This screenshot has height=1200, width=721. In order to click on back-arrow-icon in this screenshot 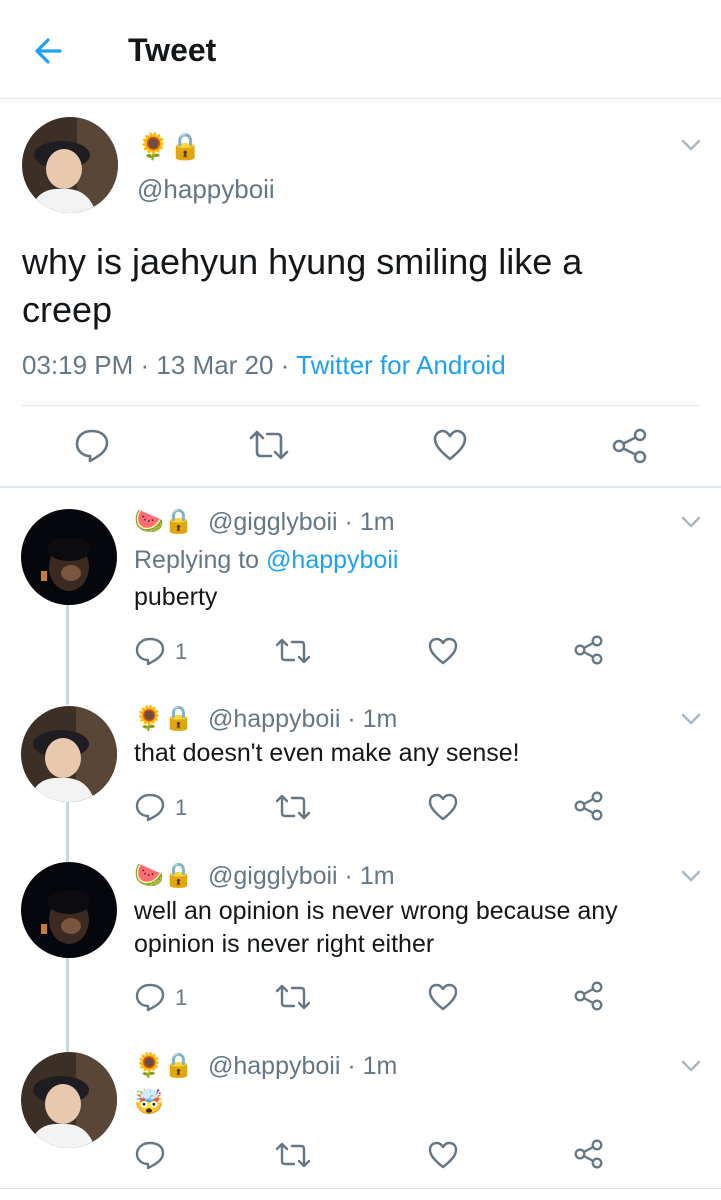, I will do `click(49, 51)`.